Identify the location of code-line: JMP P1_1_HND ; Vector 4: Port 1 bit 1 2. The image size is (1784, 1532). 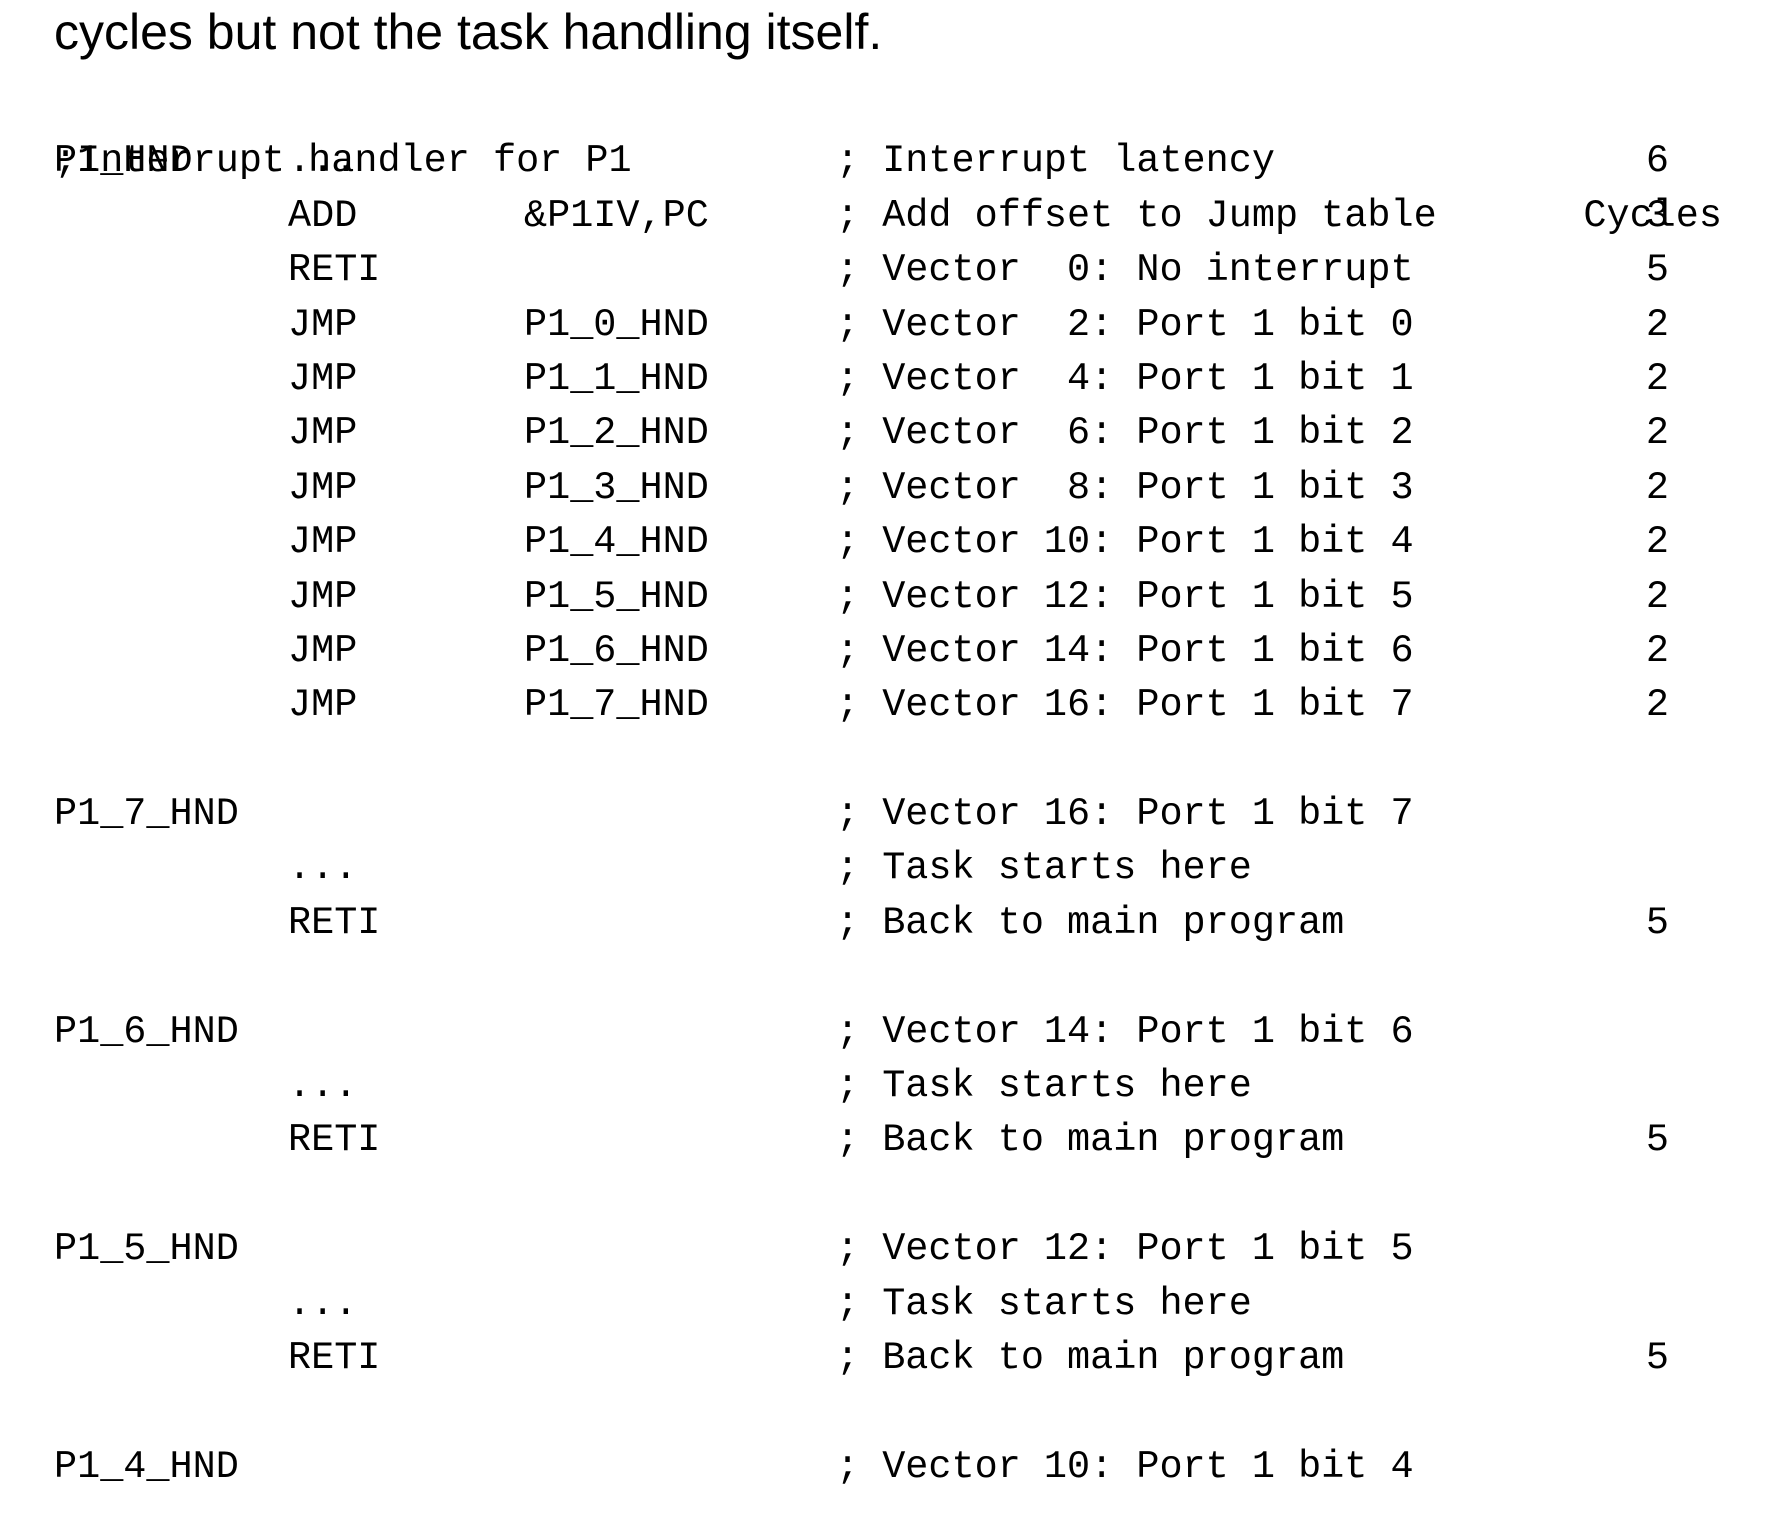
(892, 379).